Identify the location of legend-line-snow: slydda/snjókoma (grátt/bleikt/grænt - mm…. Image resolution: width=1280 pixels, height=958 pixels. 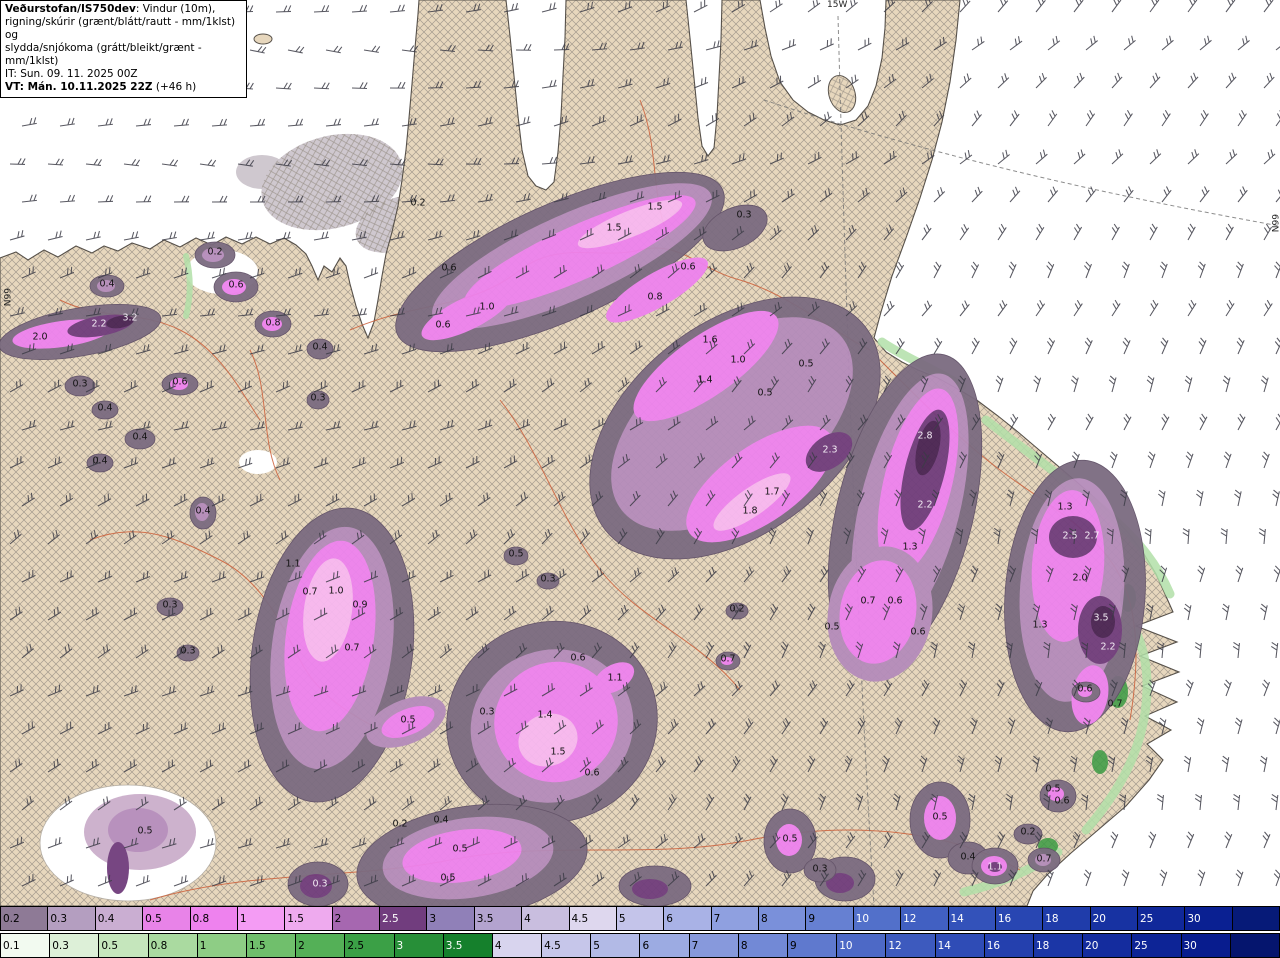
(103, 55).